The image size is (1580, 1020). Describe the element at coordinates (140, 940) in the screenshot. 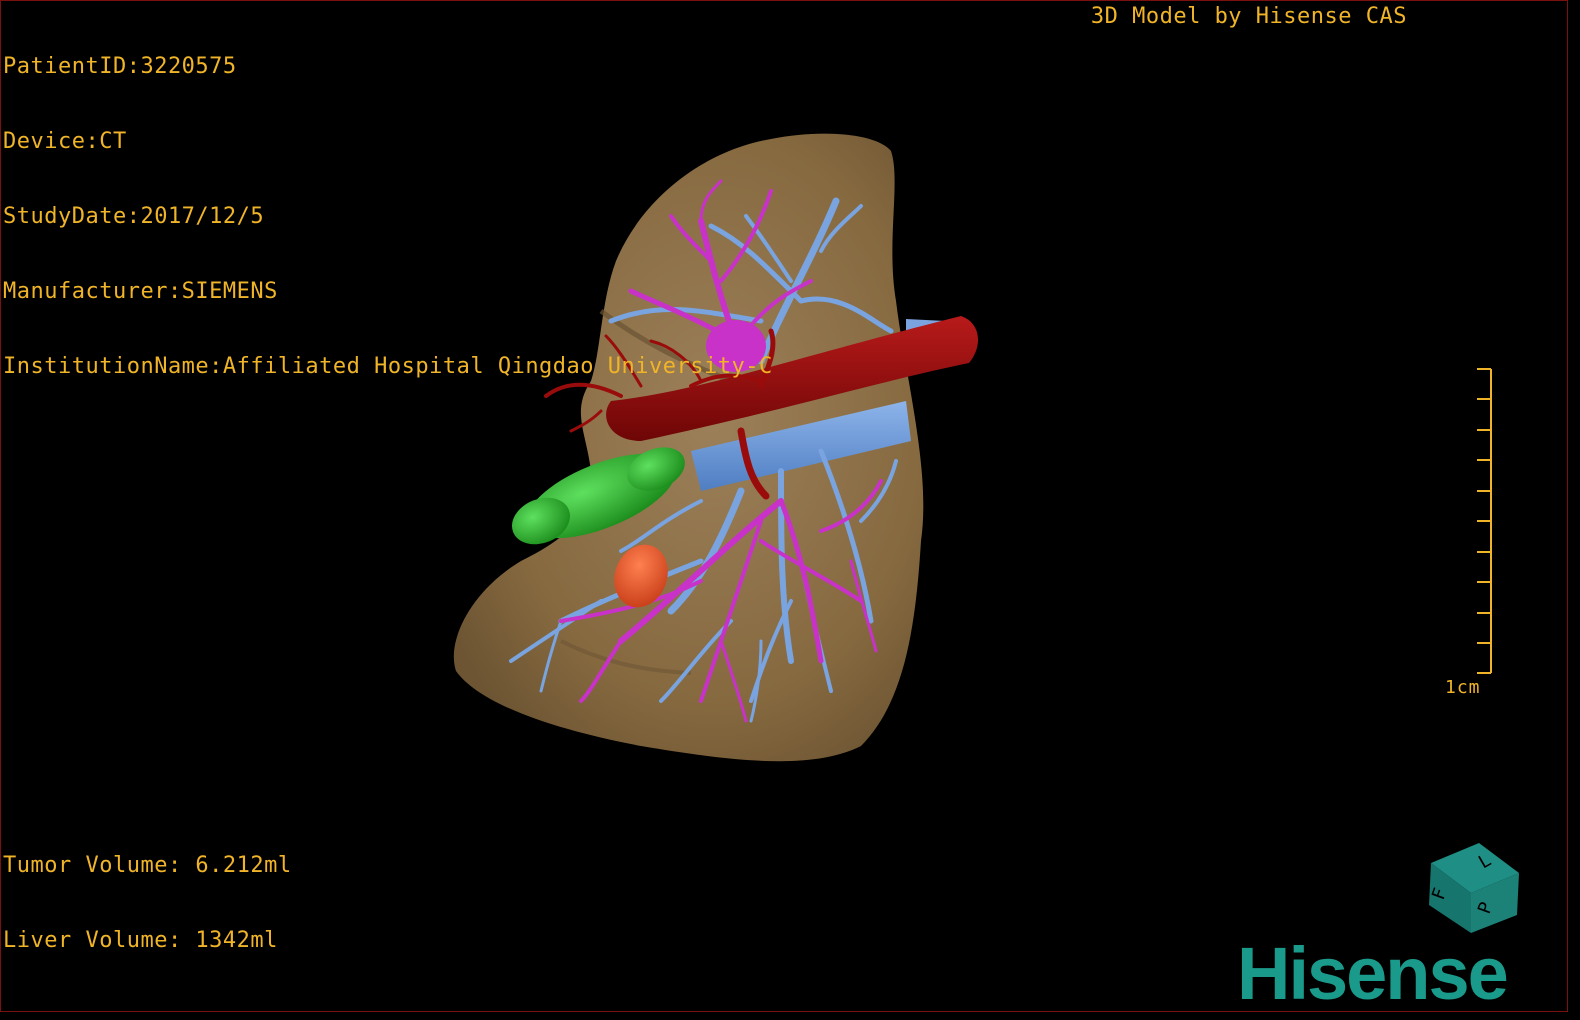

I see `liver-volume-label: Liver Volume: 1342ml` at that location.